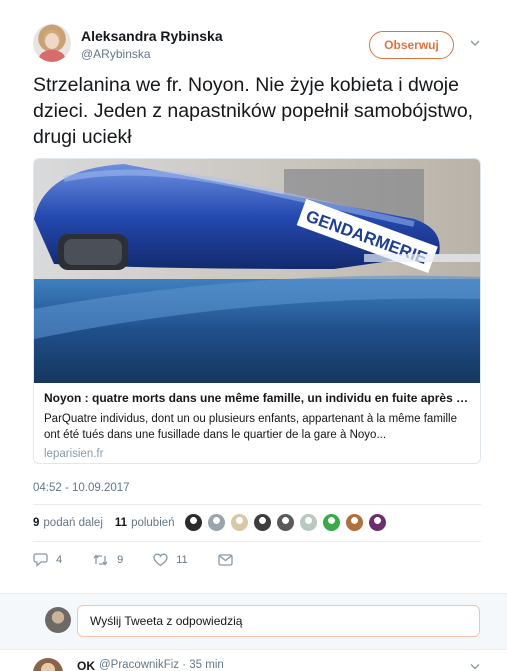 Image resolution: width=507 pixels, height=671 pixels. What do you see at coordinates (152, 36) in the screenshot?
I see `author-name: Aleksandra Rybinska` at bounding box center [152, 36].